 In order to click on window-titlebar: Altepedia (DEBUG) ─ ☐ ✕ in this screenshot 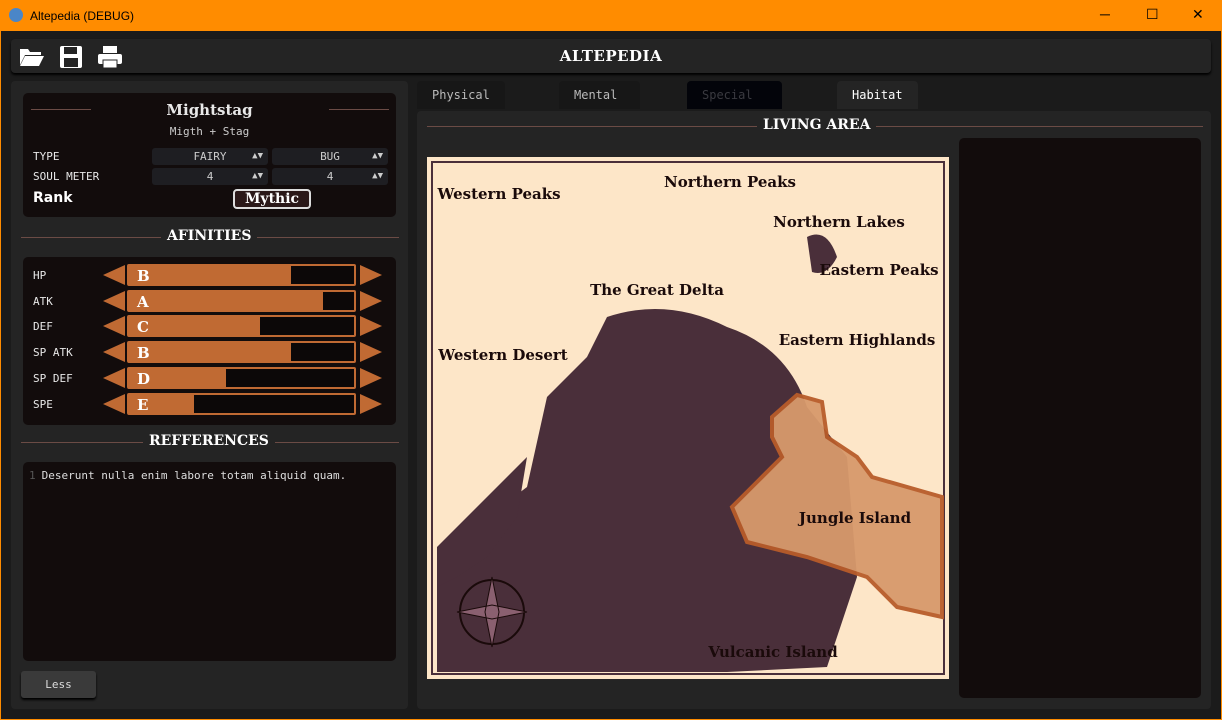, I will do `click(611, 15)`.